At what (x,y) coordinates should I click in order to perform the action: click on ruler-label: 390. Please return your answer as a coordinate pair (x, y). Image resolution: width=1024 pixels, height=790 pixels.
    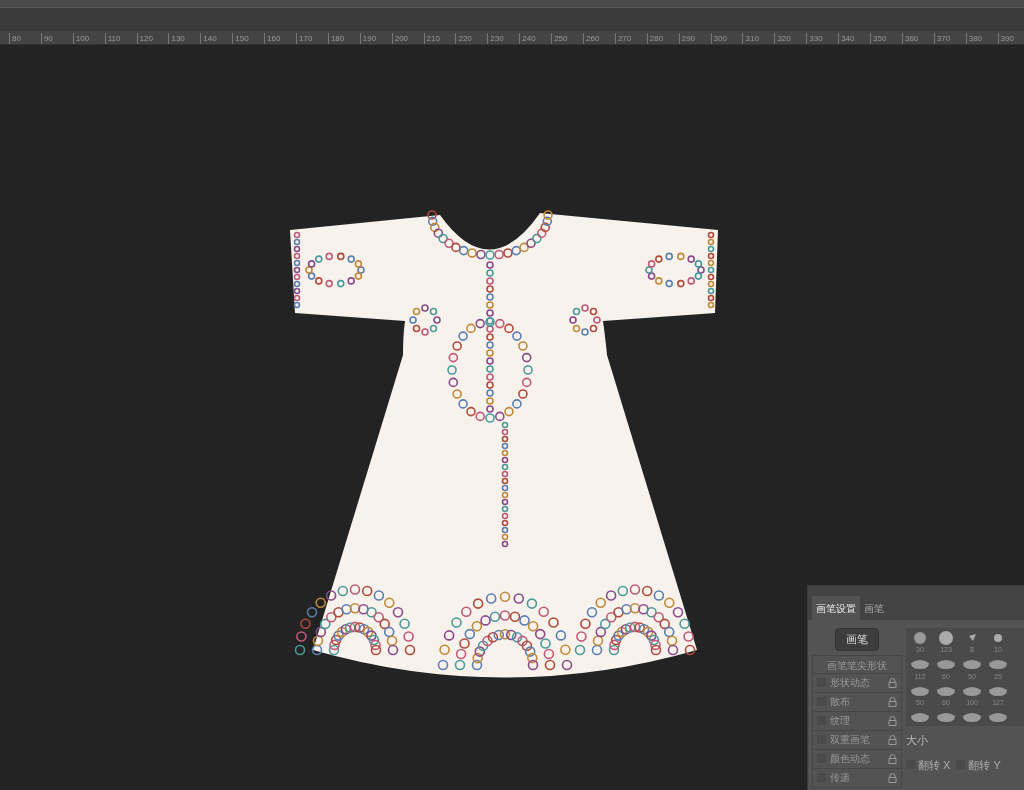
    Looking at the image, I should click on (1010, 38).